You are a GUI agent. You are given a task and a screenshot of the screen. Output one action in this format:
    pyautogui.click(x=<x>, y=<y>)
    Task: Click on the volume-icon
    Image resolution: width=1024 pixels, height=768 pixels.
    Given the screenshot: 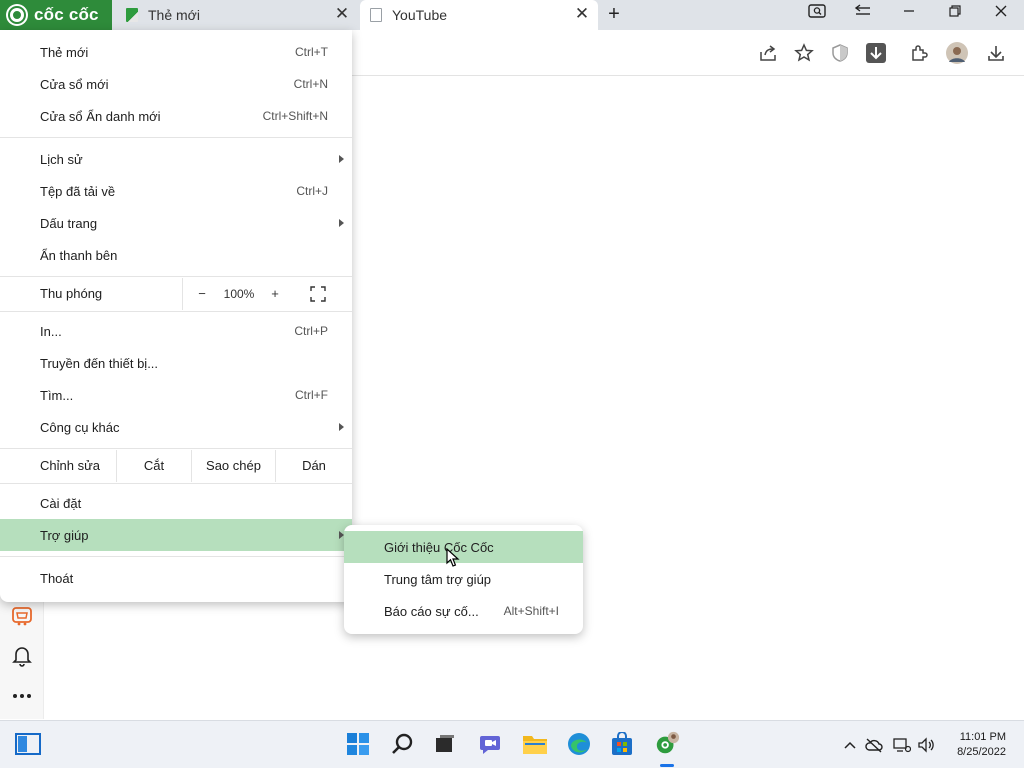 What is the action you would take?
    pyautogui.click(x=926, y=745)
    